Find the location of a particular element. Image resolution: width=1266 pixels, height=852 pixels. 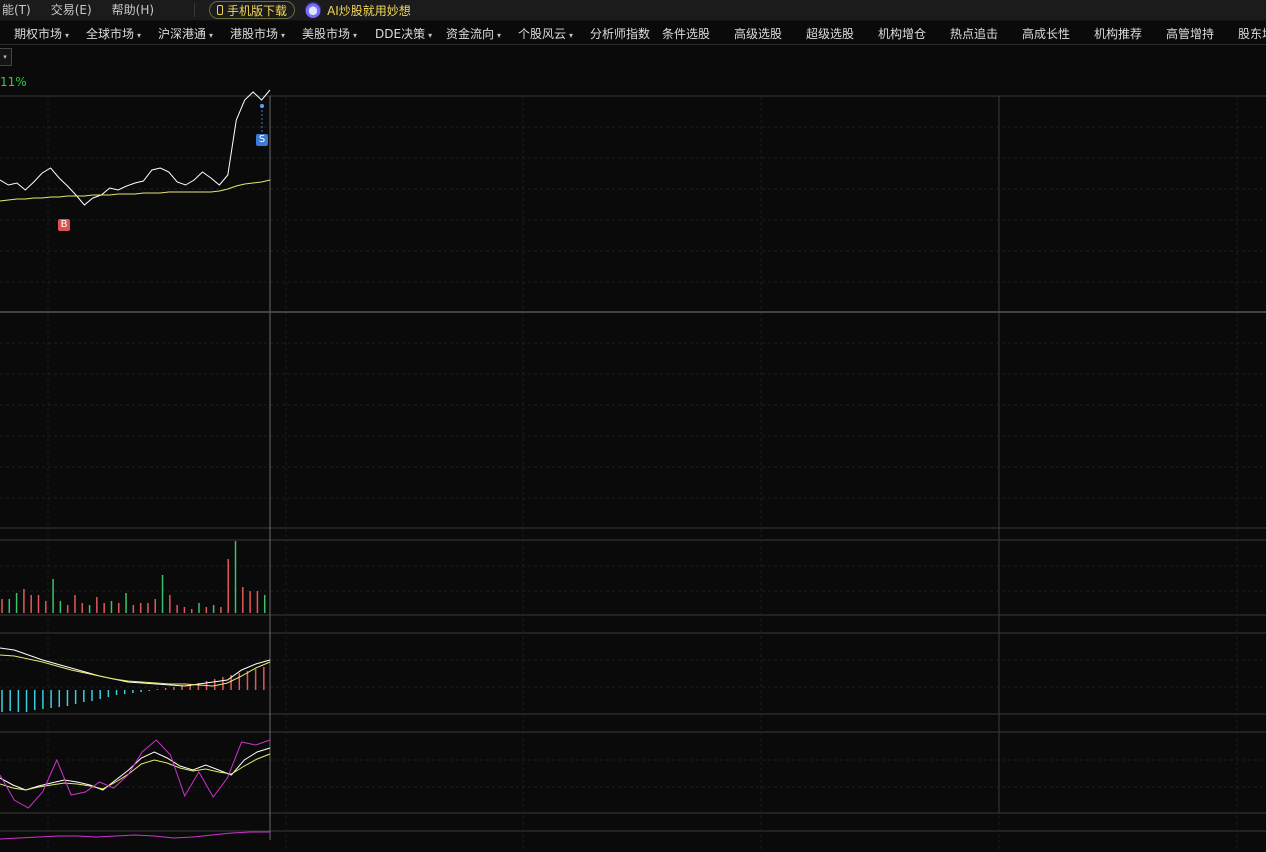

bottom-indicator-line is located at coordinates (135, 835).